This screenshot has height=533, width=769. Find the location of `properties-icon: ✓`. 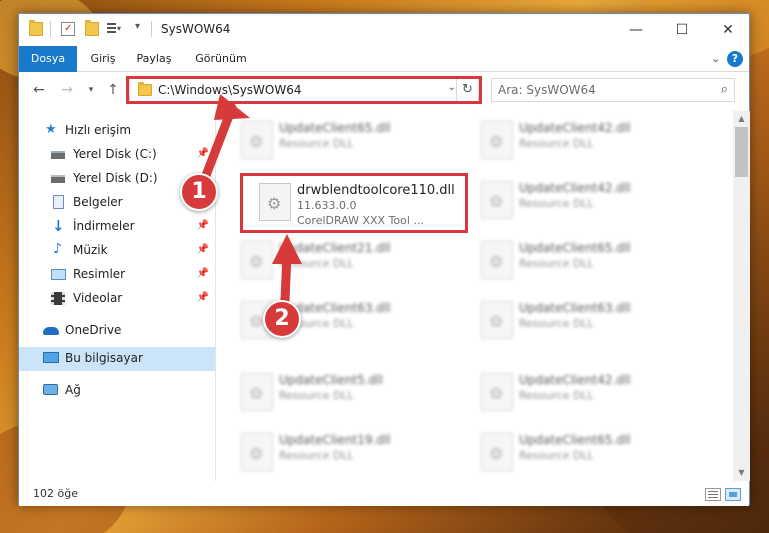

properties-icon: ✓ is located at coordinates (68, 29).